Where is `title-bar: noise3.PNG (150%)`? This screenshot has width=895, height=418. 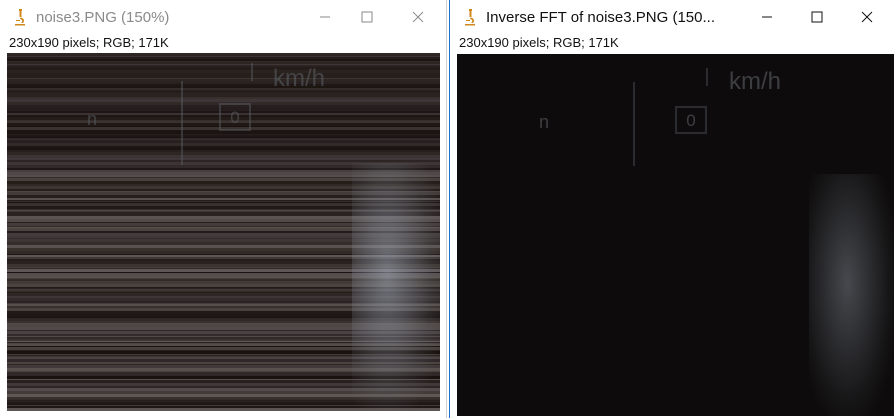
title-bar: noise3.PNG (150%) is located at coordinates (223, 17).